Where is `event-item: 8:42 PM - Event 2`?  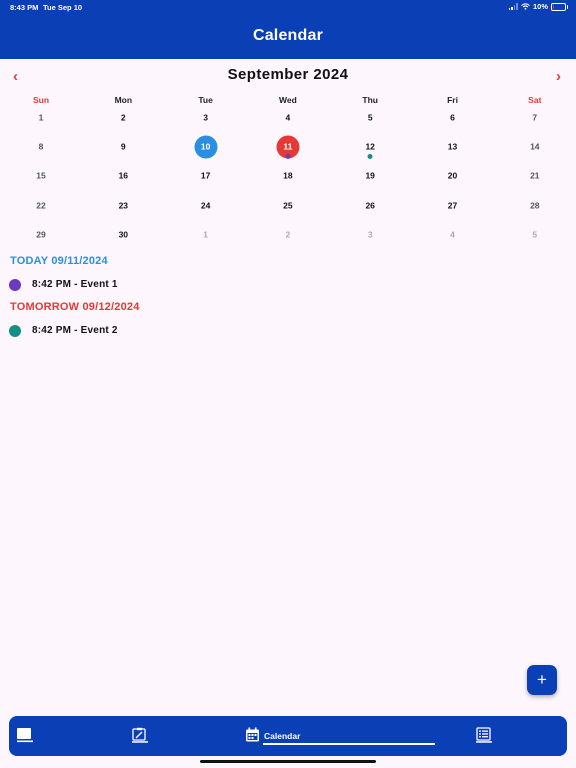 event-item: 8:42 PM - Event 2 is located at coordinates (159, 331).